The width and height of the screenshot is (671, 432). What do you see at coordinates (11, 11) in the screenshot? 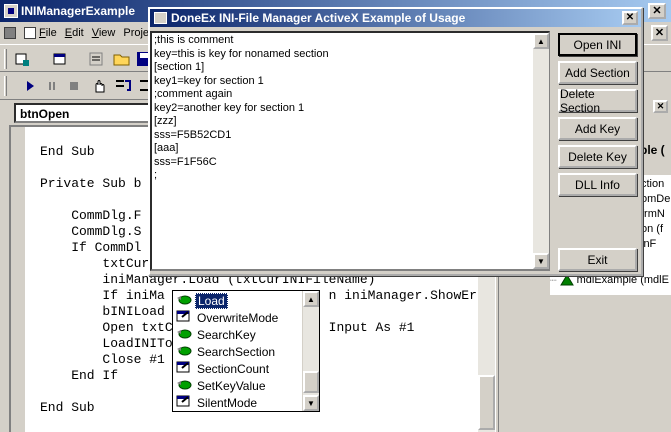
I see `app-icon` at bounding box center [11, 11].